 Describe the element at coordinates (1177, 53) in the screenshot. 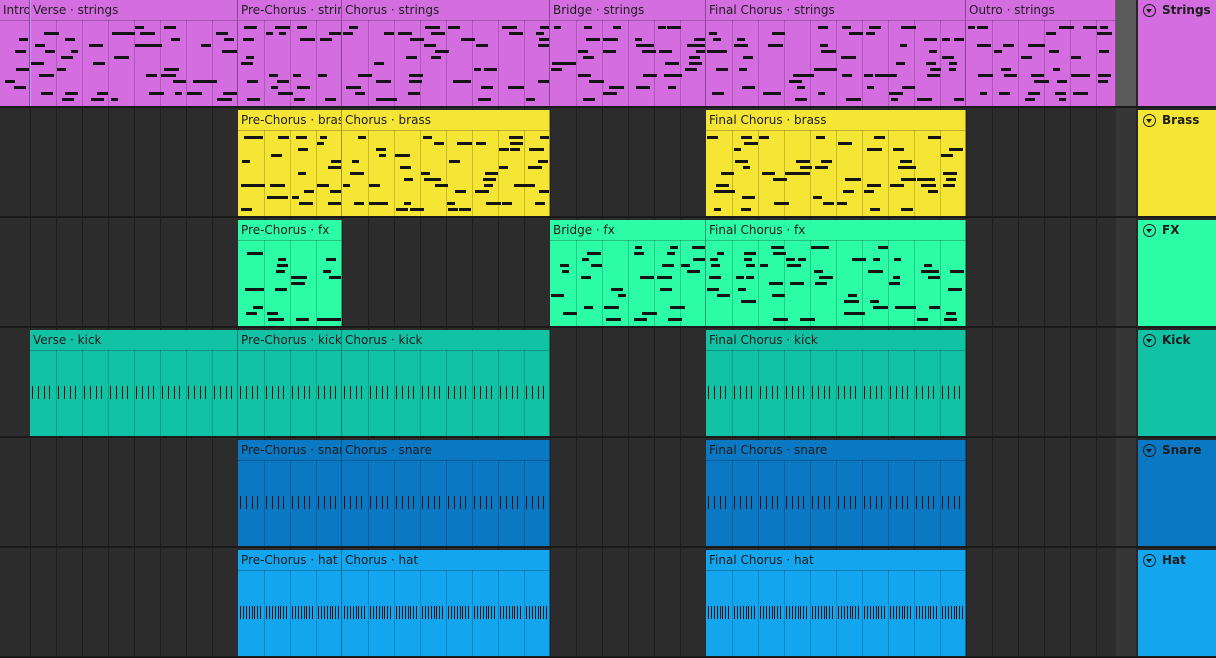

I see `track-header-strings: Strings` at that location.